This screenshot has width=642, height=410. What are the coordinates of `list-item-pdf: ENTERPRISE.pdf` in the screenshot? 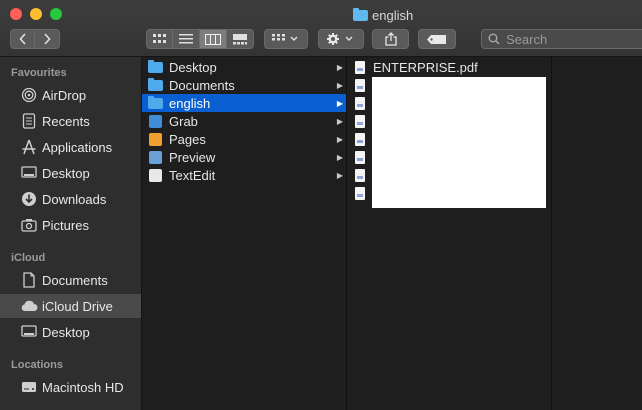 It's located at (449, 67).